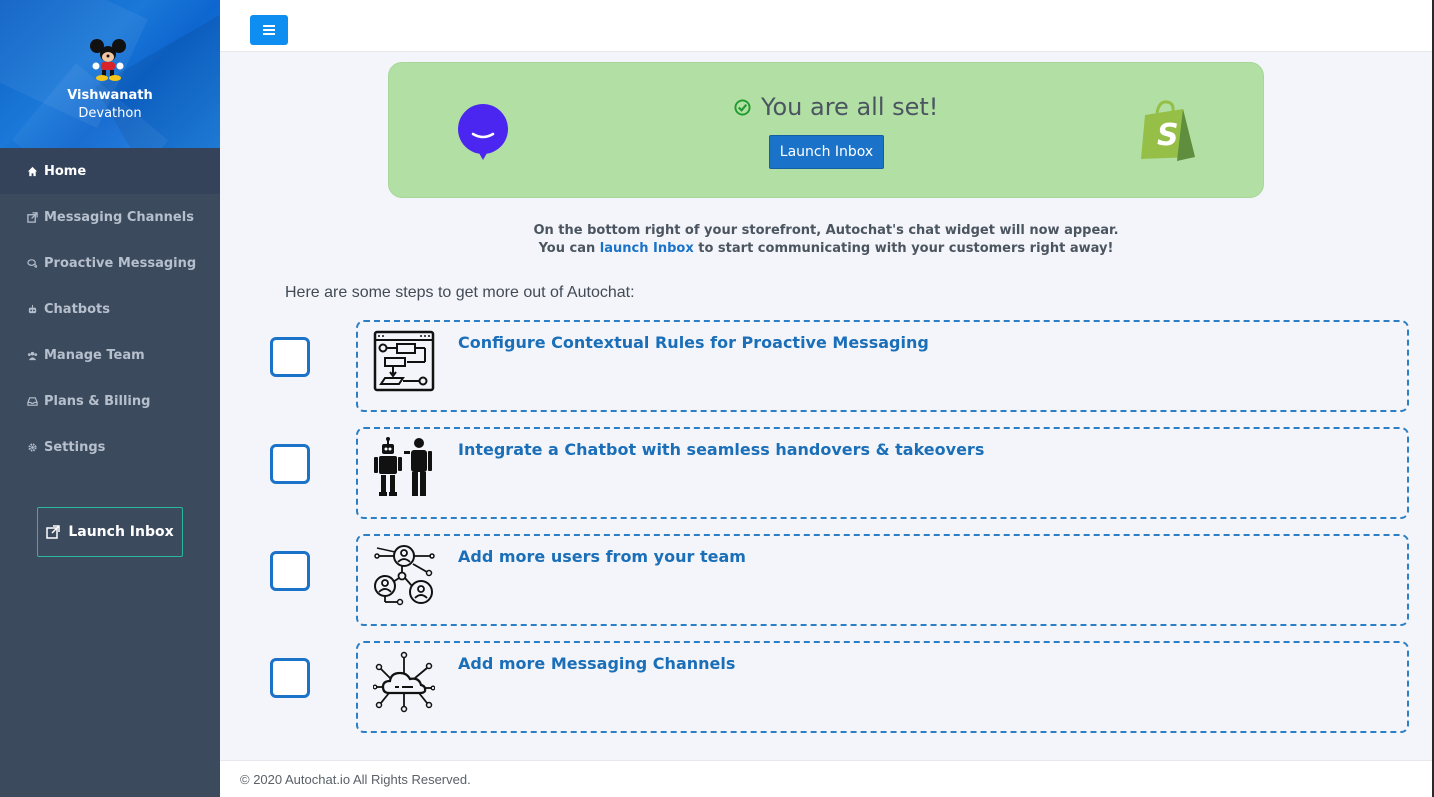  I want to click on check-circle-icon, so click(742, 107).